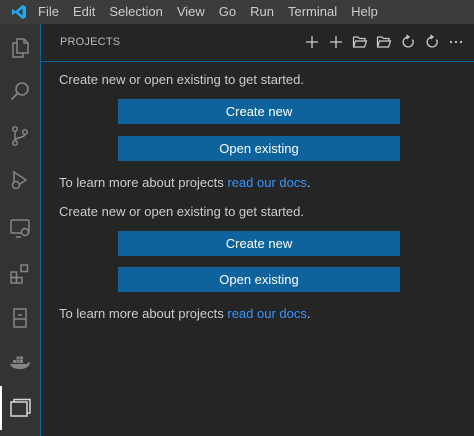  I want to click on sidebar-actions, so click(388, 42).